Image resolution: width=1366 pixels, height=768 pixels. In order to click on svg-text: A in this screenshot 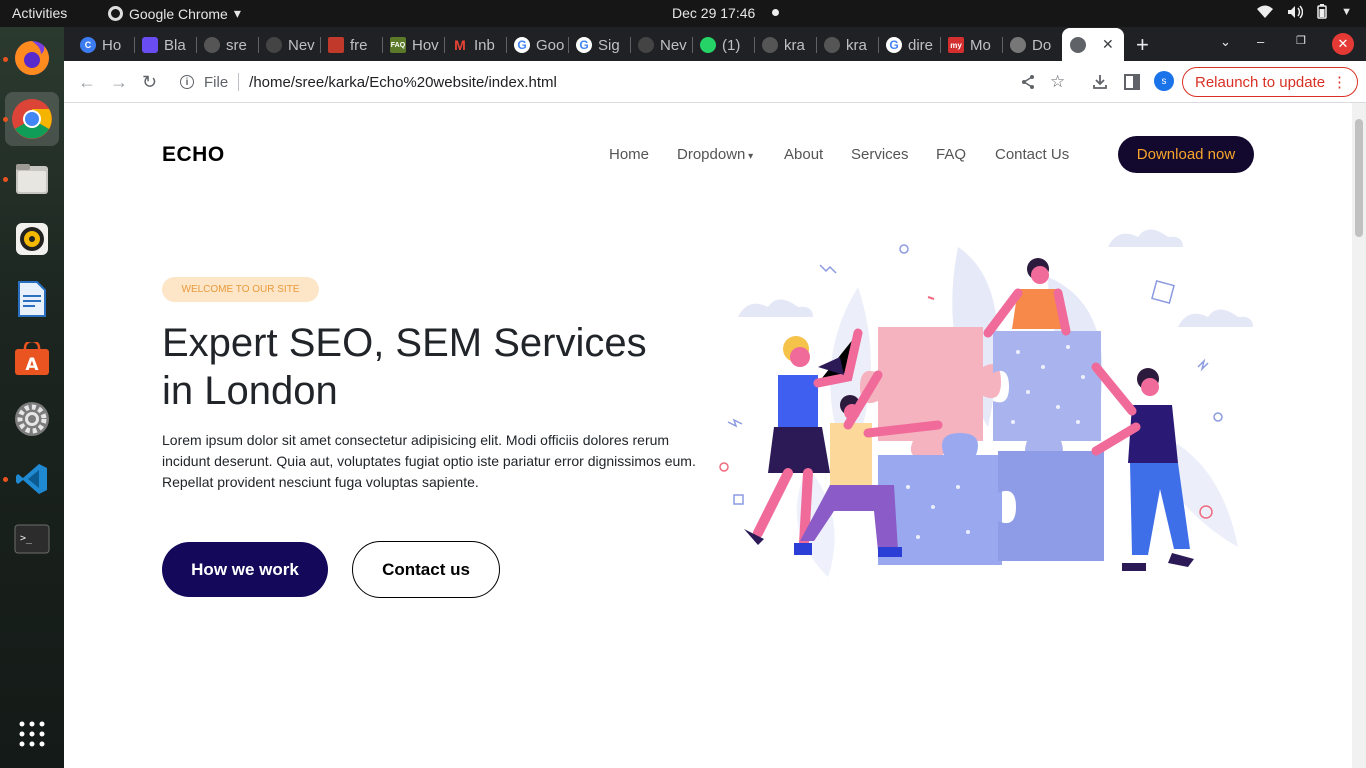, I will do `click(32, 365)`.